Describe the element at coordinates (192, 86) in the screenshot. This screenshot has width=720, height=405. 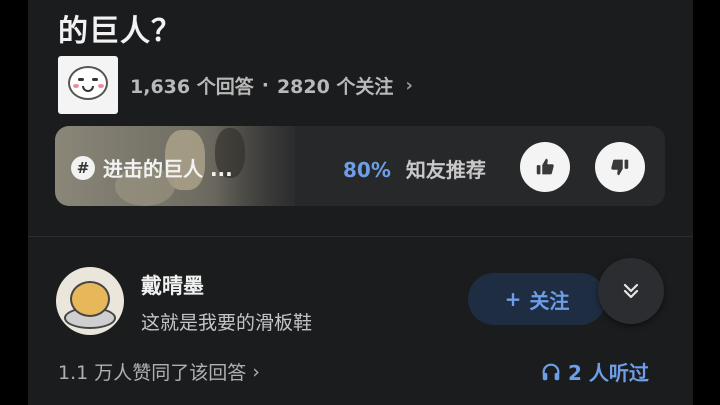
I see `answer-count: 1,636 个回答` at that location.